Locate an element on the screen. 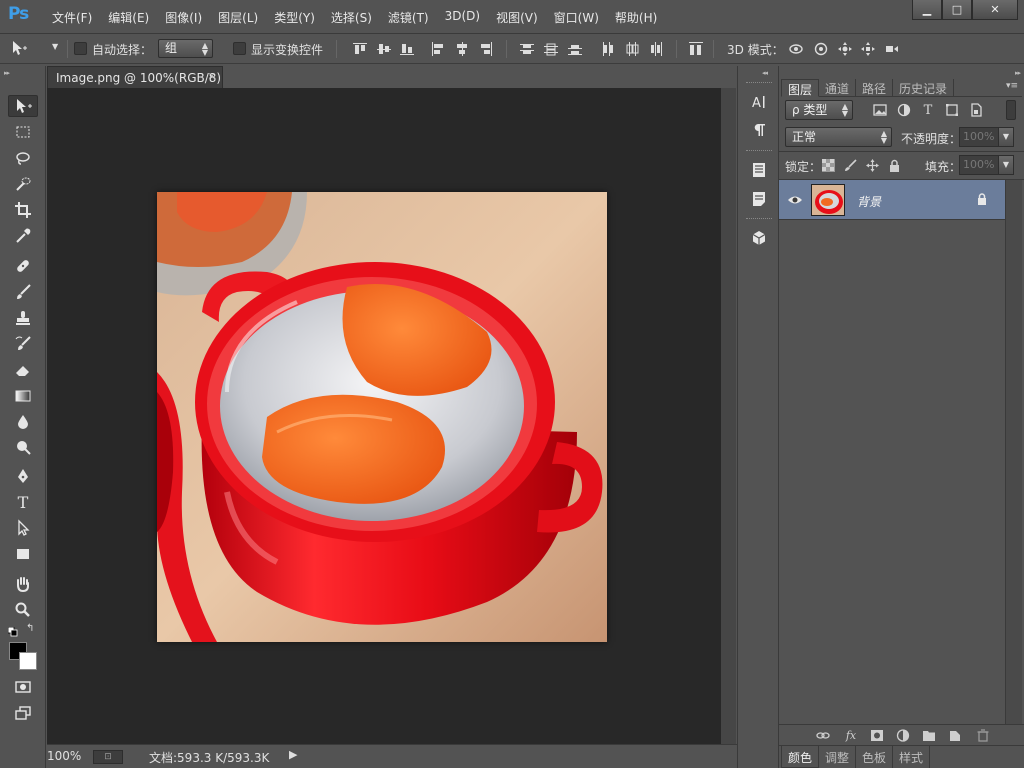 This screenshot has height=768, width=1024. filter-adjustment-icon is located at coordinates (904, 110).